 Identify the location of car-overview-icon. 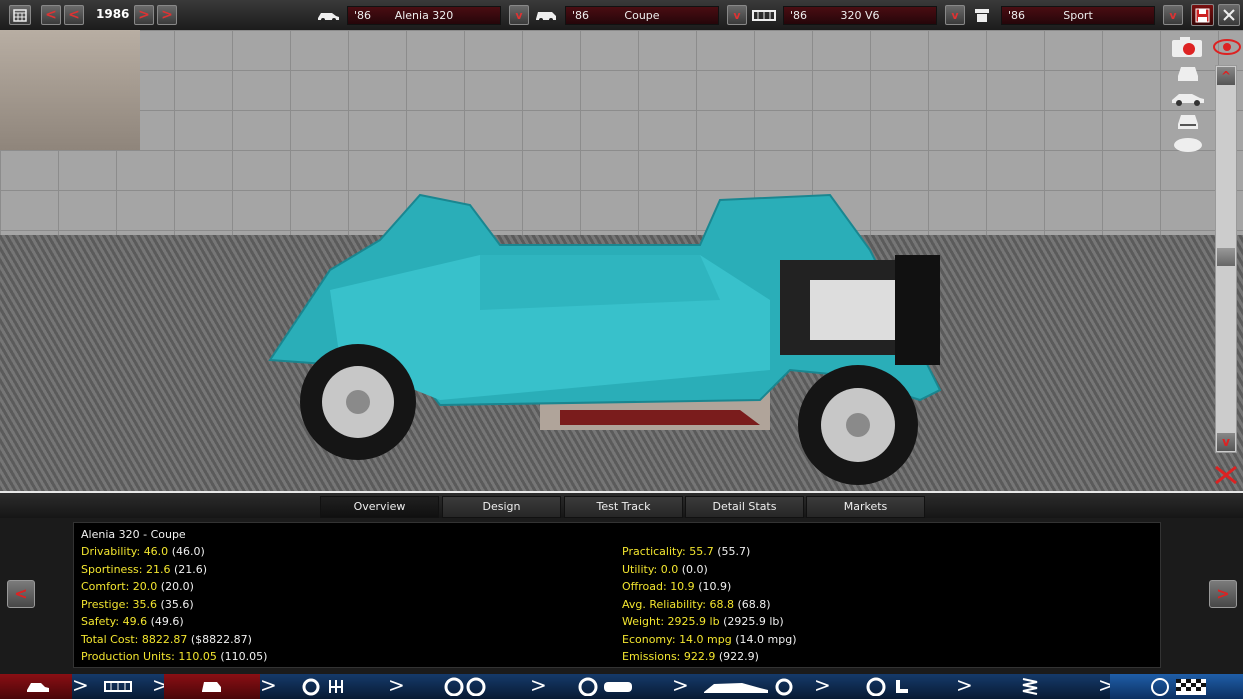
(38, 687).